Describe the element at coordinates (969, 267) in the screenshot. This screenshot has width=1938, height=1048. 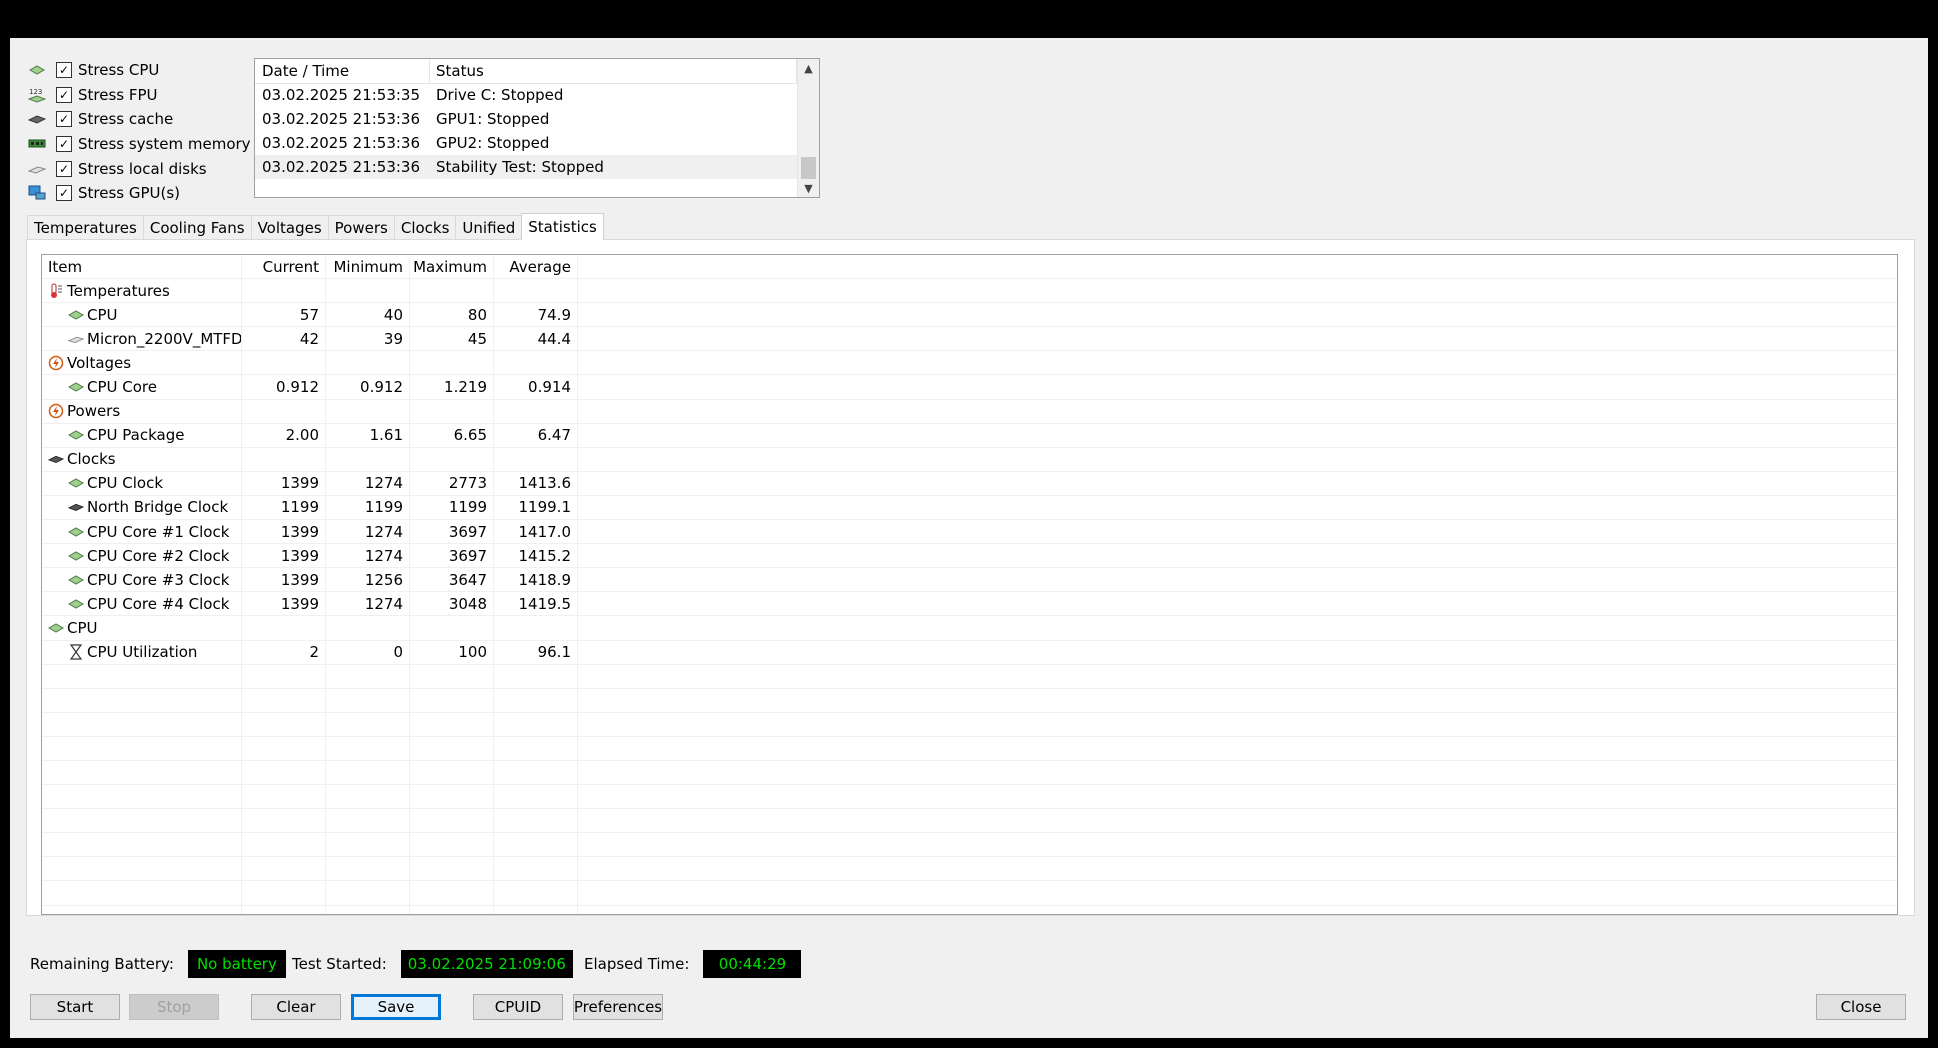
I see `statistics-header-row: Item Current Minimum Maximum Average` at that location.